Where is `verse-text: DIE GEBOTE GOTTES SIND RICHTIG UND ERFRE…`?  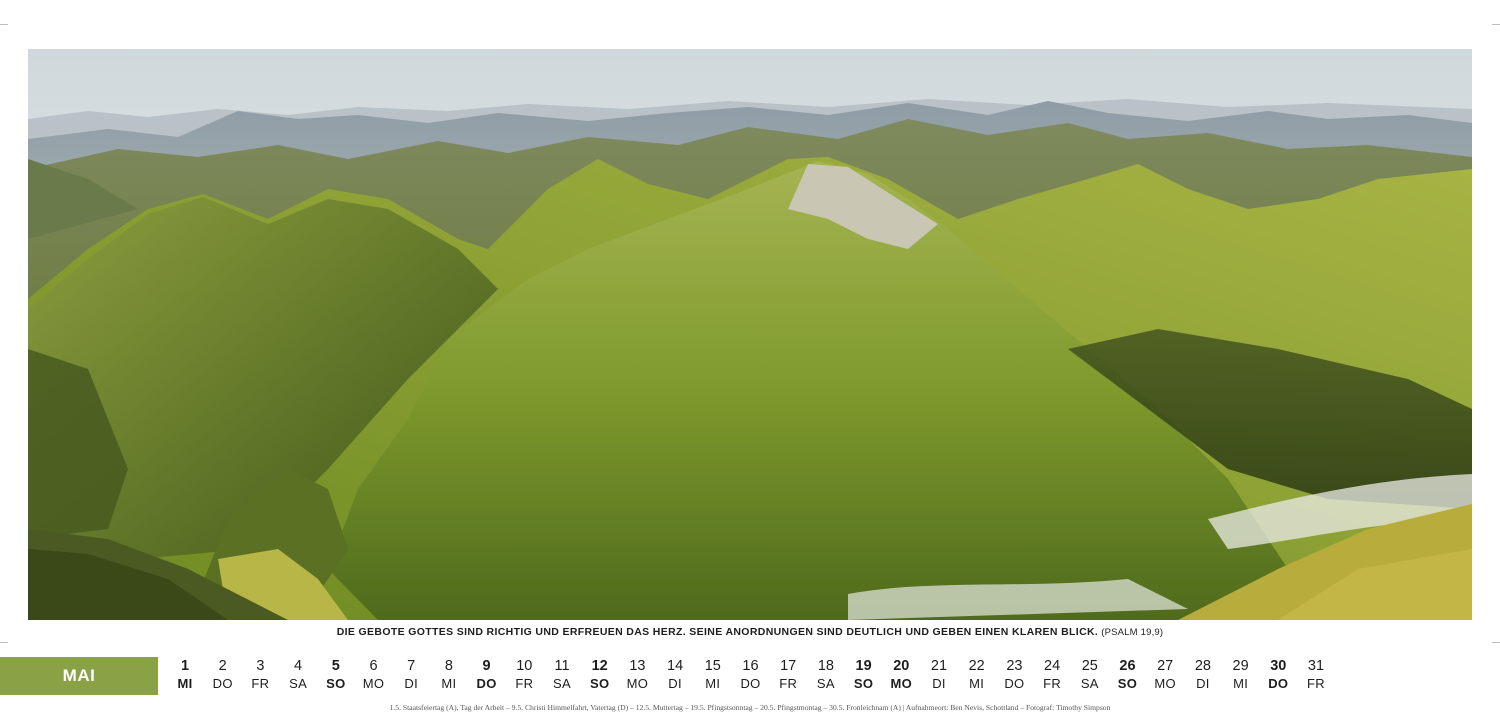 verse-text: DIE GEBOTE GOTTES SIND RICHTIG UND ERFRE… is located at coordinates (717, 632).